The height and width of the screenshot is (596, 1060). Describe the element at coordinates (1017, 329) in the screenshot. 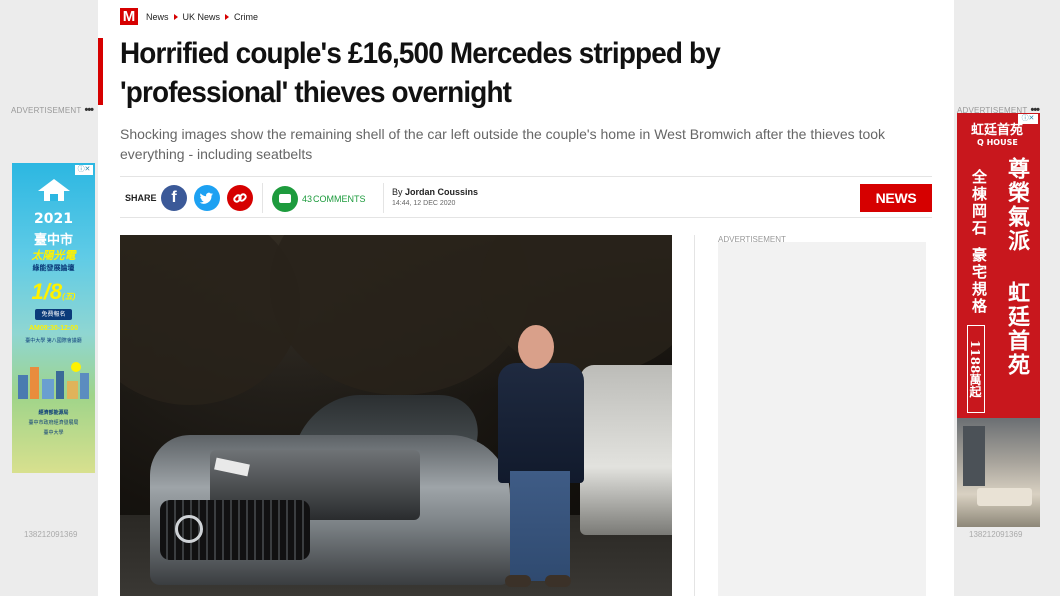

I see `ad-slogan-2: 虹廷首苑` at that location.